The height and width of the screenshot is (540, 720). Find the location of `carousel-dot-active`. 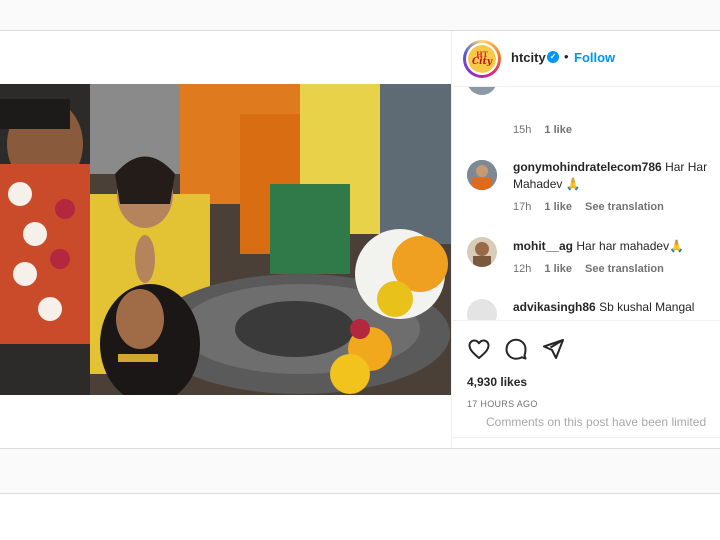

carousel-dot-active is located at coordinates (195, 408).